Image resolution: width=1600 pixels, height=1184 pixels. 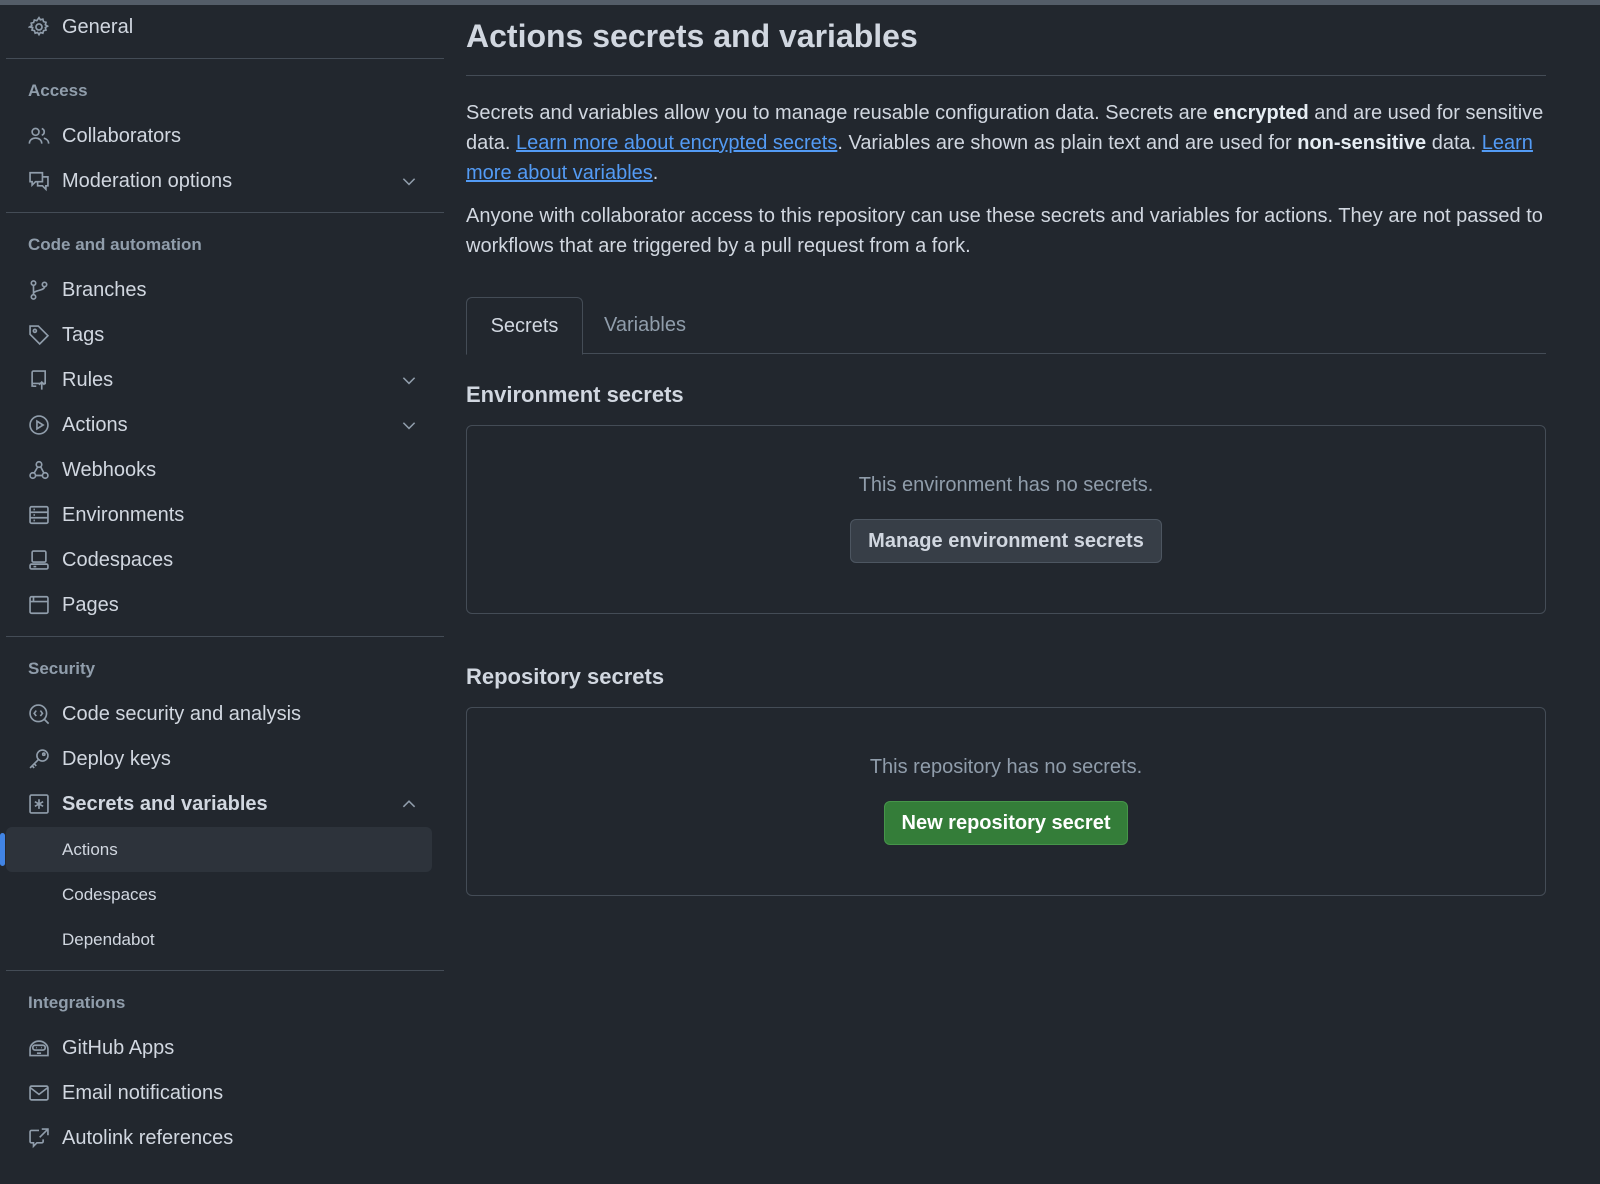 I want to click on sidebar-item-label: Secrets and variables, so click(x=165, y=804).